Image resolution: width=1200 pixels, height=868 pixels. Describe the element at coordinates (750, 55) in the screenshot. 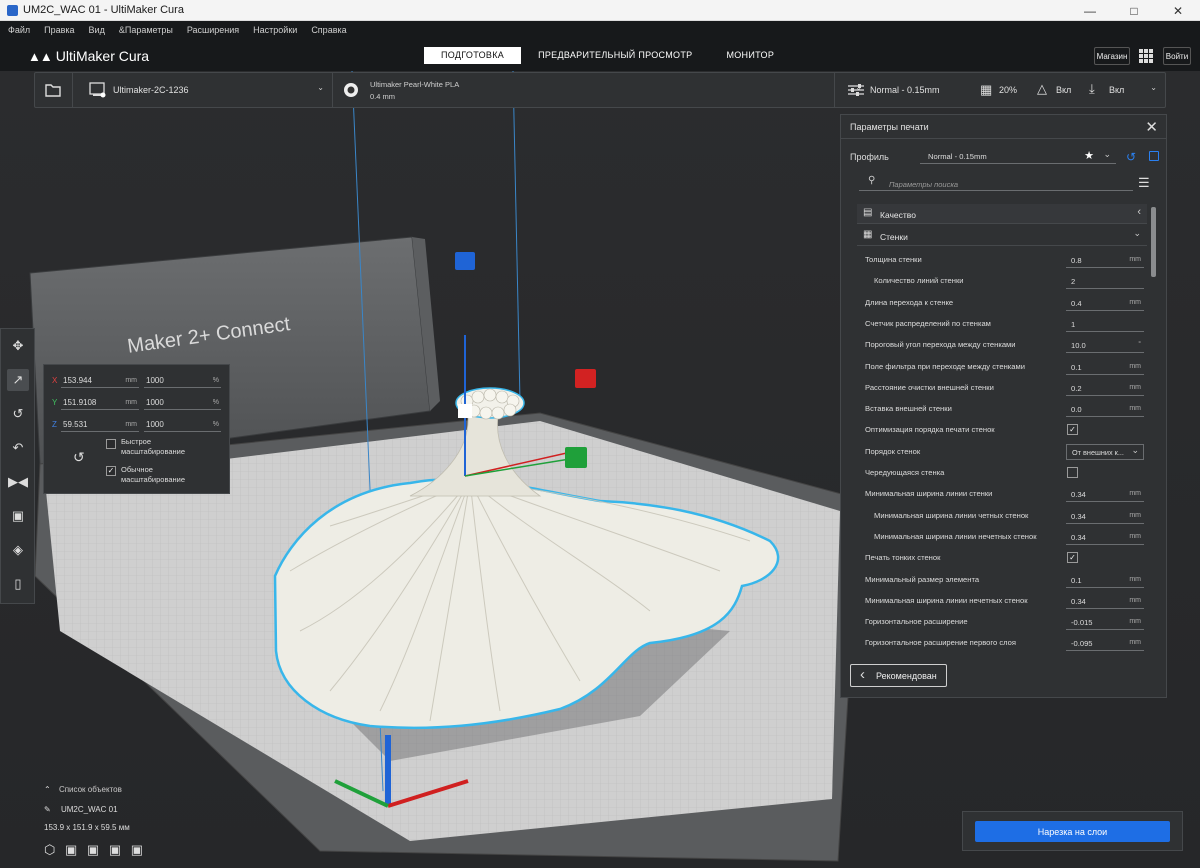

I see `tab-monitor: МОНИТОР` at that location.